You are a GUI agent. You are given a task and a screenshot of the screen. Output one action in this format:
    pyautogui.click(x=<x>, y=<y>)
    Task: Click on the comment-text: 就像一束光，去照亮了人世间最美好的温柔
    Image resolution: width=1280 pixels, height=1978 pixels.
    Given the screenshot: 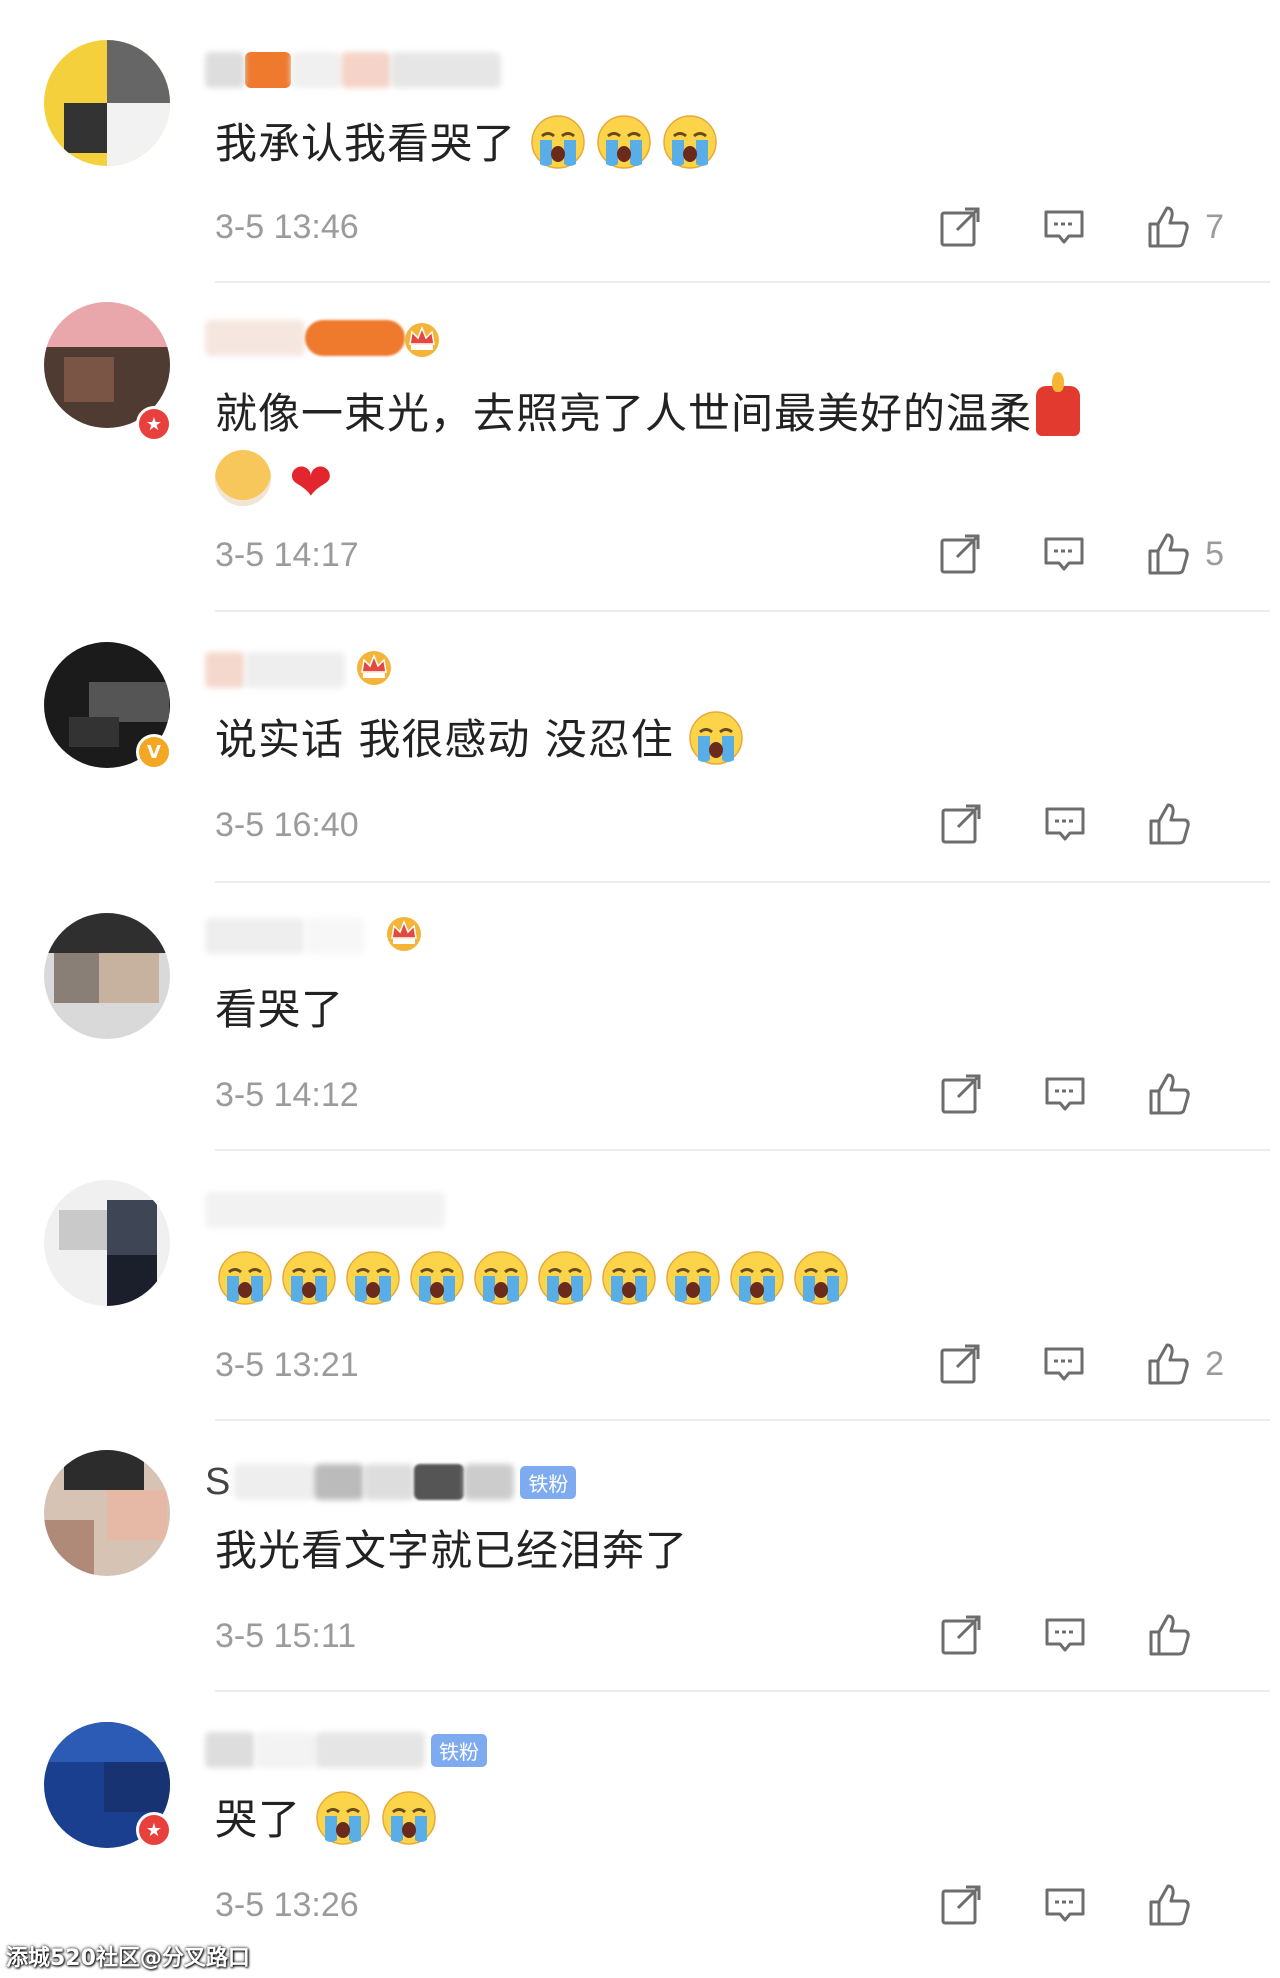 What is the action you would take?
    pyautogui.click(x=648, y=409)
    